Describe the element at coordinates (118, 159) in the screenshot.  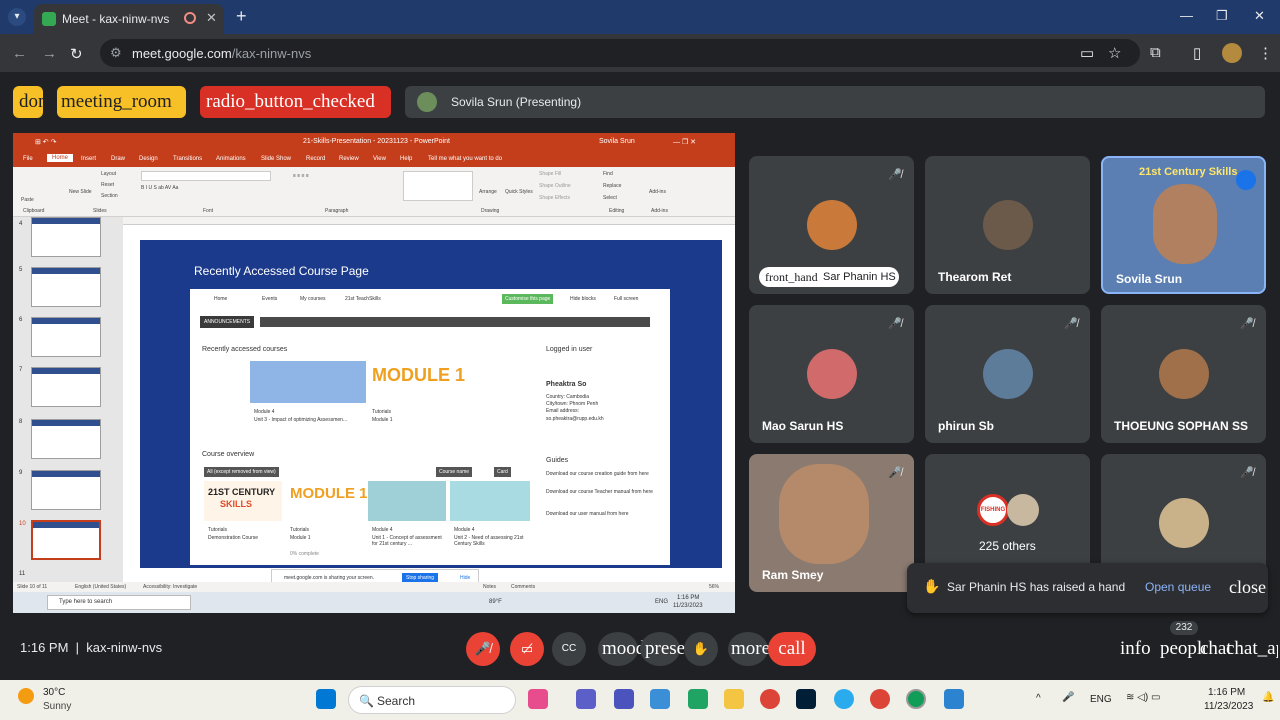
I see `ppt-tab-draw: Draw` at that location.